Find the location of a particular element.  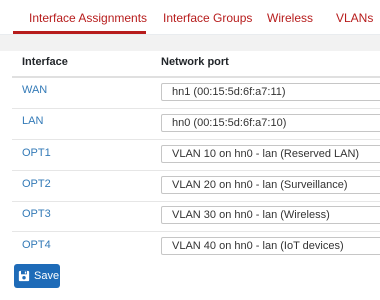

interface-link-lan: LAN is located at coordinates (32, 121).